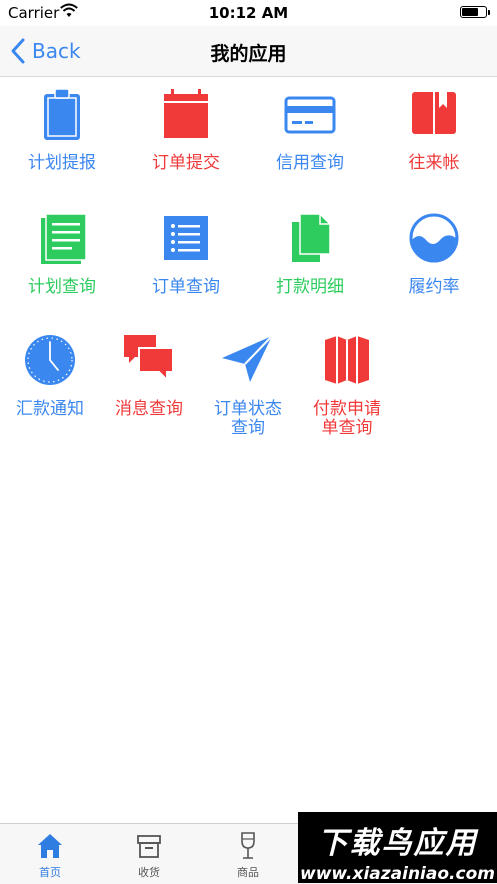 The width and height of the screenshot is (497, 884). I want to click on list-icon, so click(186, 238).